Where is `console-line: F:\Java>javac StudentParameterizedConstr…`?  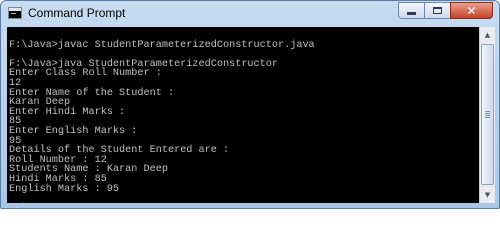 console-line: F:\Java>javac StudentParameterizedConstr… is located at coordinates (162, 45).